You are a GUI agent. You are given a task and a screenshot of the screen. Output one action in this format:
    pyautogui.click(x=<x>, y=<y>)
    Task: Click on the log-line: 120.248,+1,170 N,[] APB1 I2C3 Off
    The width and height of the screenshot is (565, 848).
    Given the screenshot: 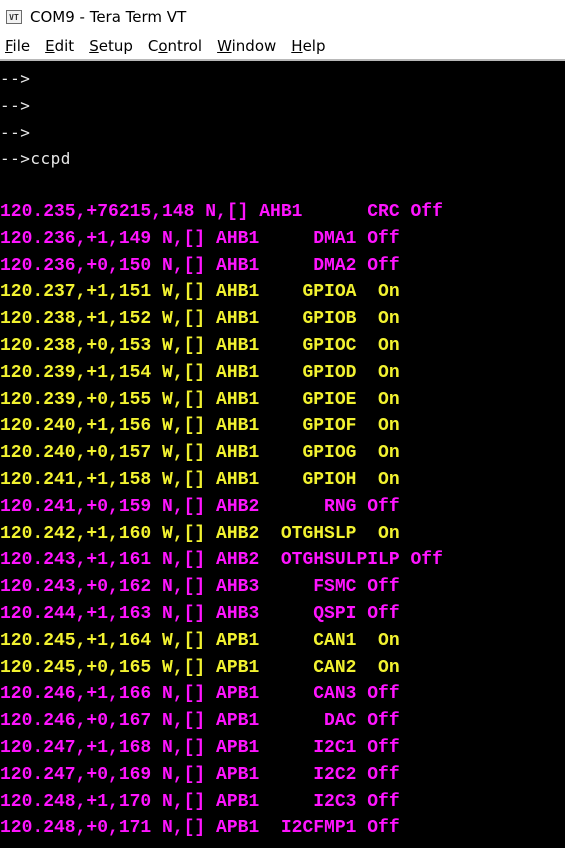 What is the action you would take?
    pyautogui.click(x=200, y=801)
    